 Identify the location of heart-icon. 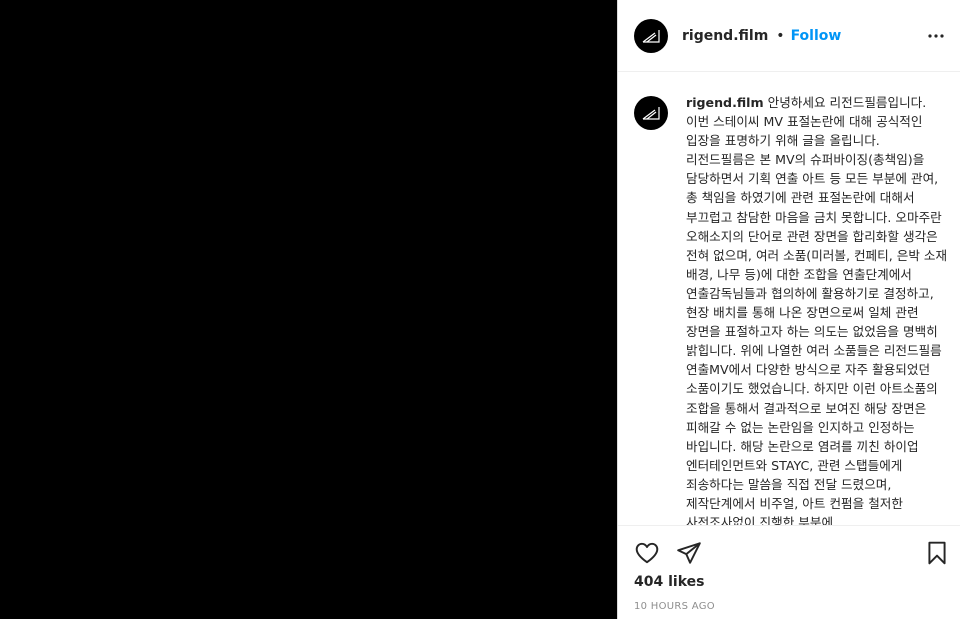
(647, 553).